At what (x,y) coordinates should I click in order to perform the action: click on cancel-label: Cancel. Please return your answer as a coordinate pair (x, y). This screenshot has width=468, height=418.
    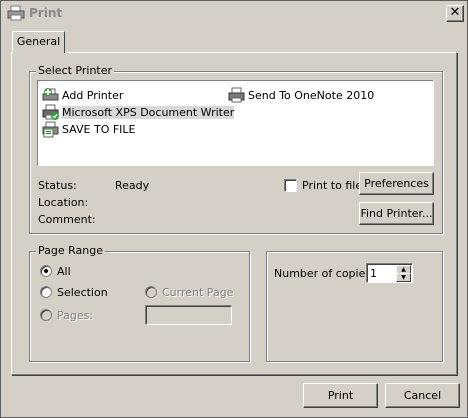
    Looking at the image, I should click on (422, 395).